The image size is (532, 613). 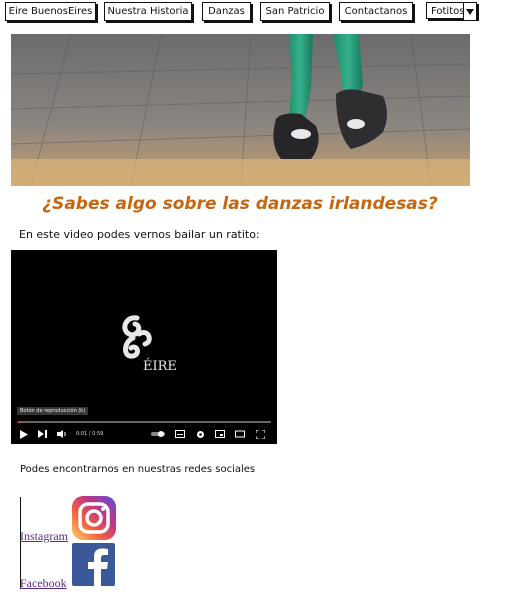 I want to click on autoplay-toggle-icon, so click(x=158, y=434).